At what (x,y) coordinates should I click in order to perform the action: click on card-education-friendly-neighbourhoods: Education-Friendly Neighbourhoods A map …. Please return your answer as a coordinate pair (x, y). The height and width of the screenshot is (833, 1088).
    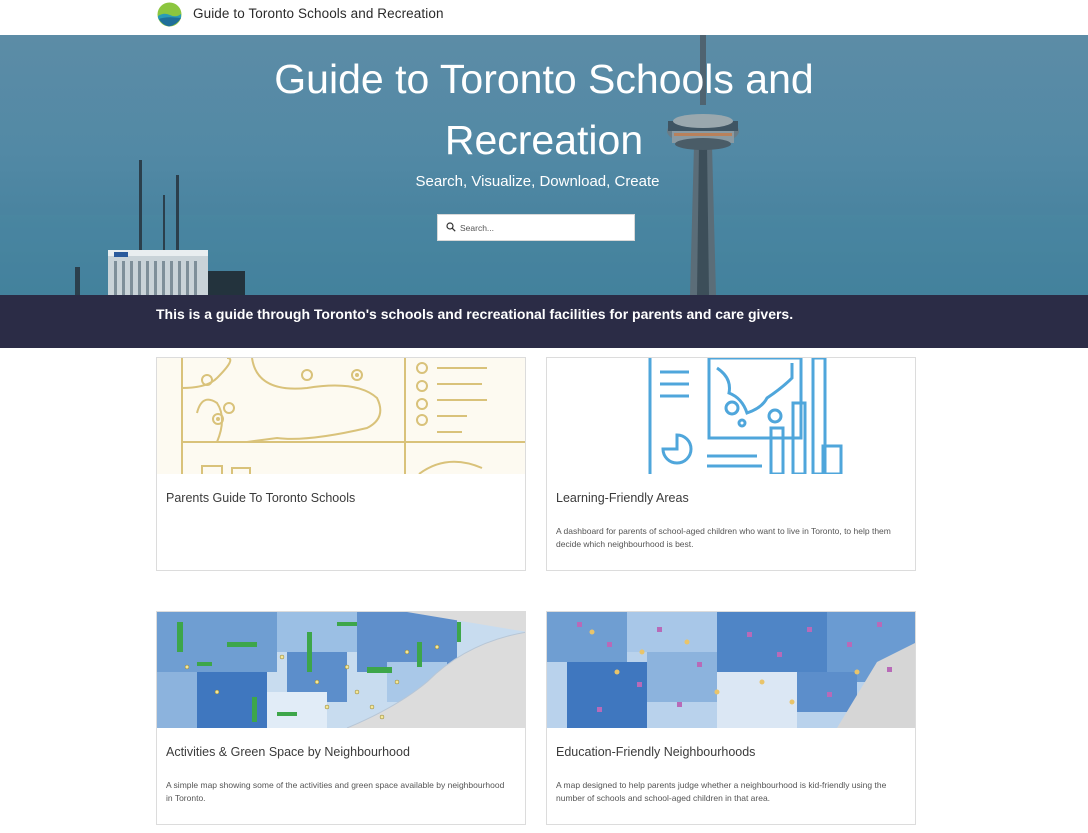
    Looking at the image, I should click on (731, 718).